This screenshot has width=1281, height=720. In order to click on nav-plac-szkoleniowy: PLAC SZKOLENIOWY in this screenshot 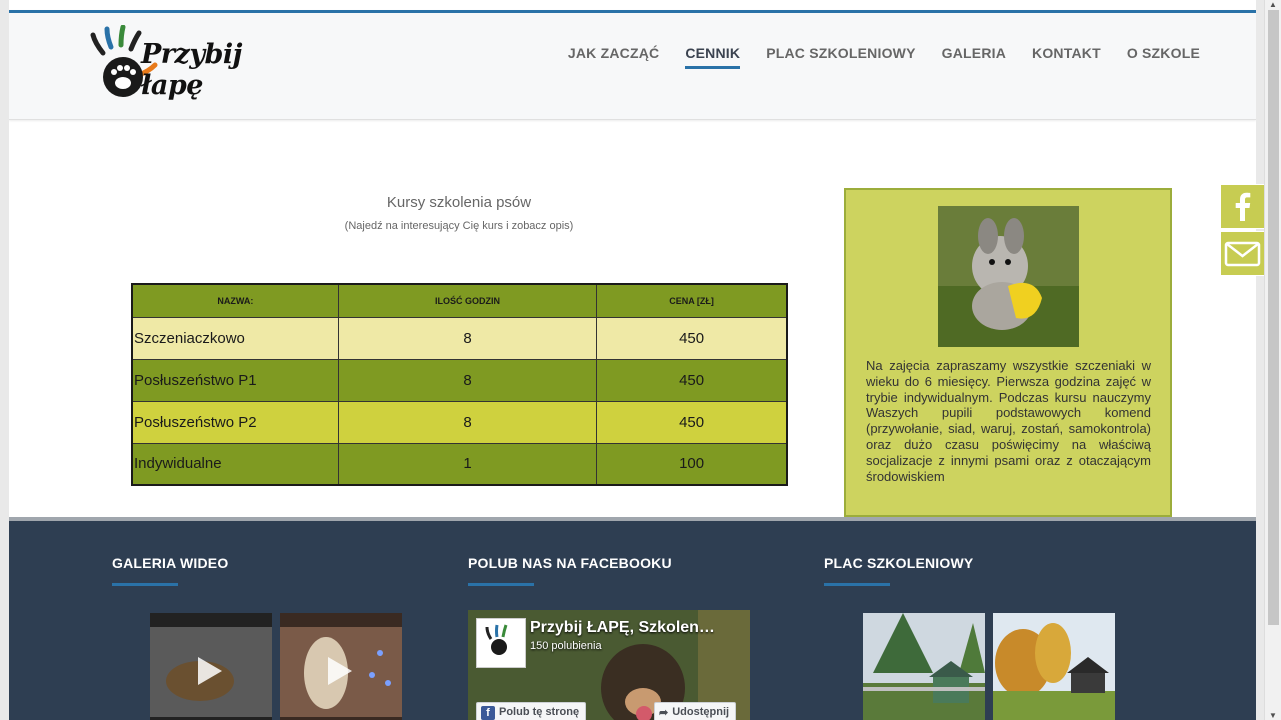, I will do `click(840, 57)`.